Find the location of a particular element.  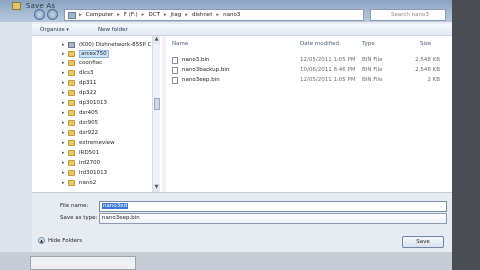

saveas-select: nano3eep.bin is located at coordinates (273, 218).